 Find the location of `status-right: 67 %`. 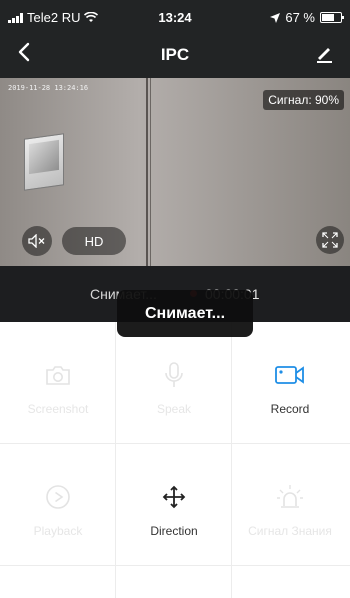

status-right: 67 % is located at coordinates (307, 17).